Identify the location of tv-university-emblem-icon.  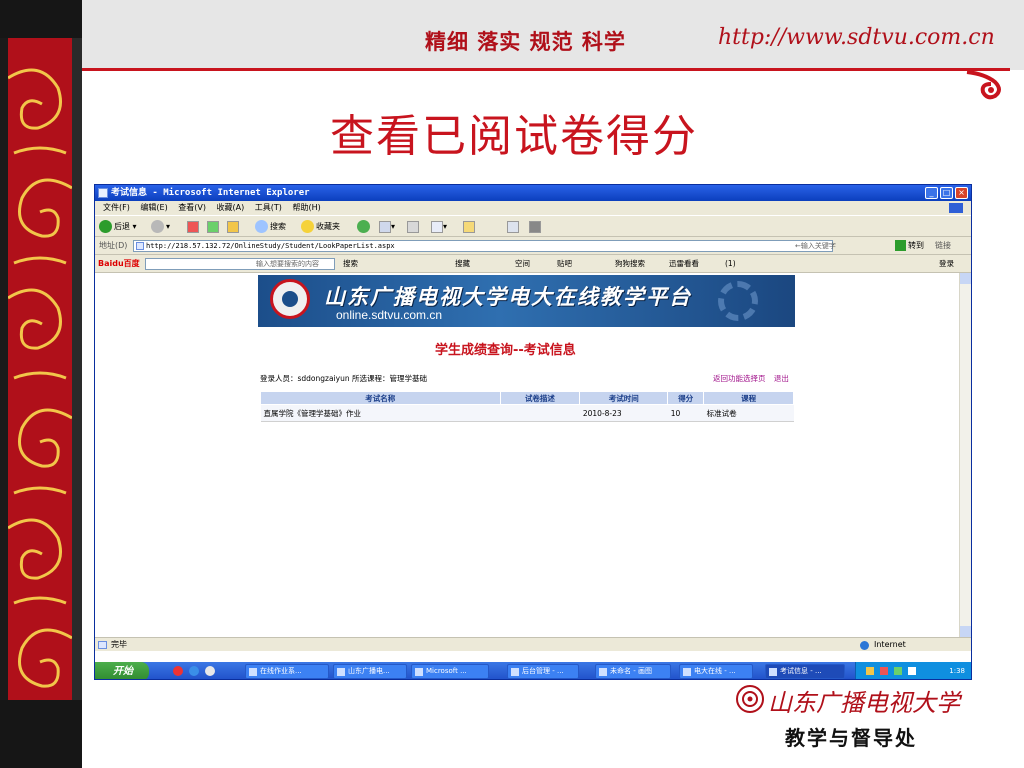
(290, 299).